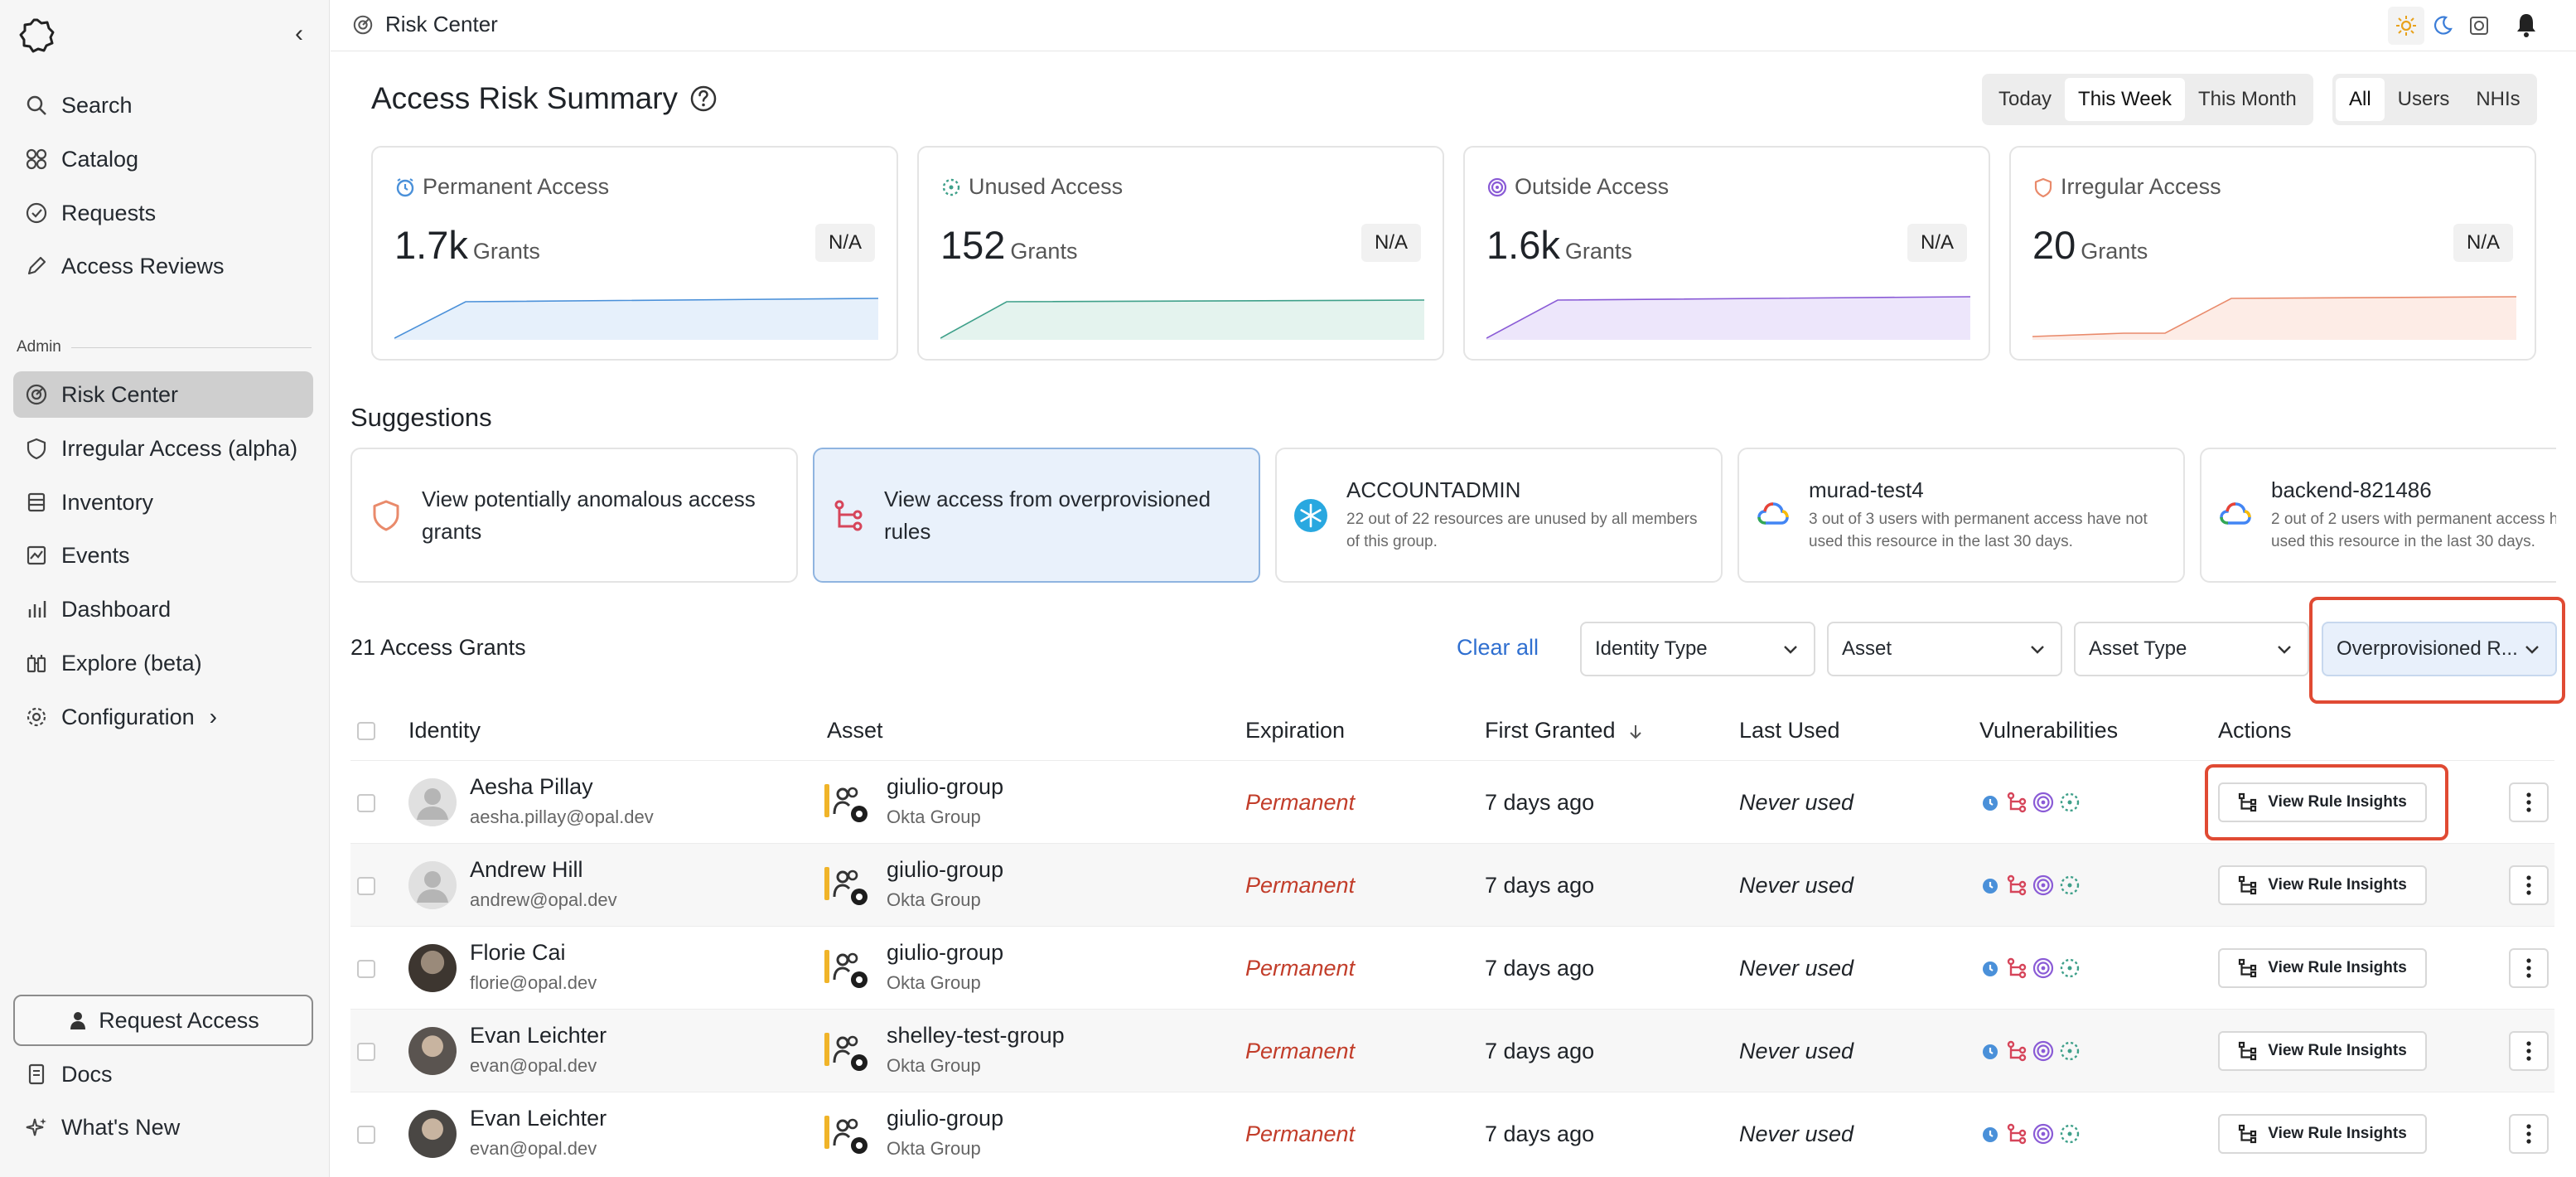 The height and width of the screenshot is (1177, 2576). Describe the element at coordinates (36, 395) in the screenshot. I see `risk-icon` at that location.